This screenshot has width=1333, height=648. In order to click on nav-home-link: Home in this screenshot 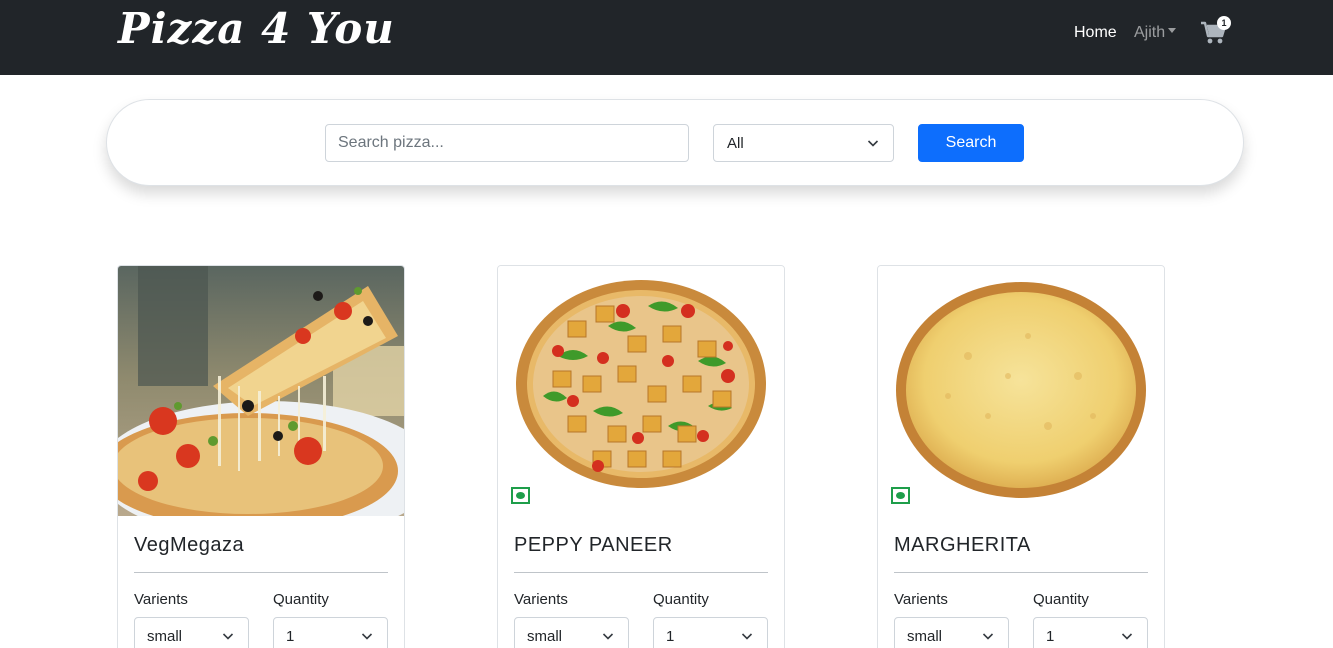, I will do `click(1095, 33)`.